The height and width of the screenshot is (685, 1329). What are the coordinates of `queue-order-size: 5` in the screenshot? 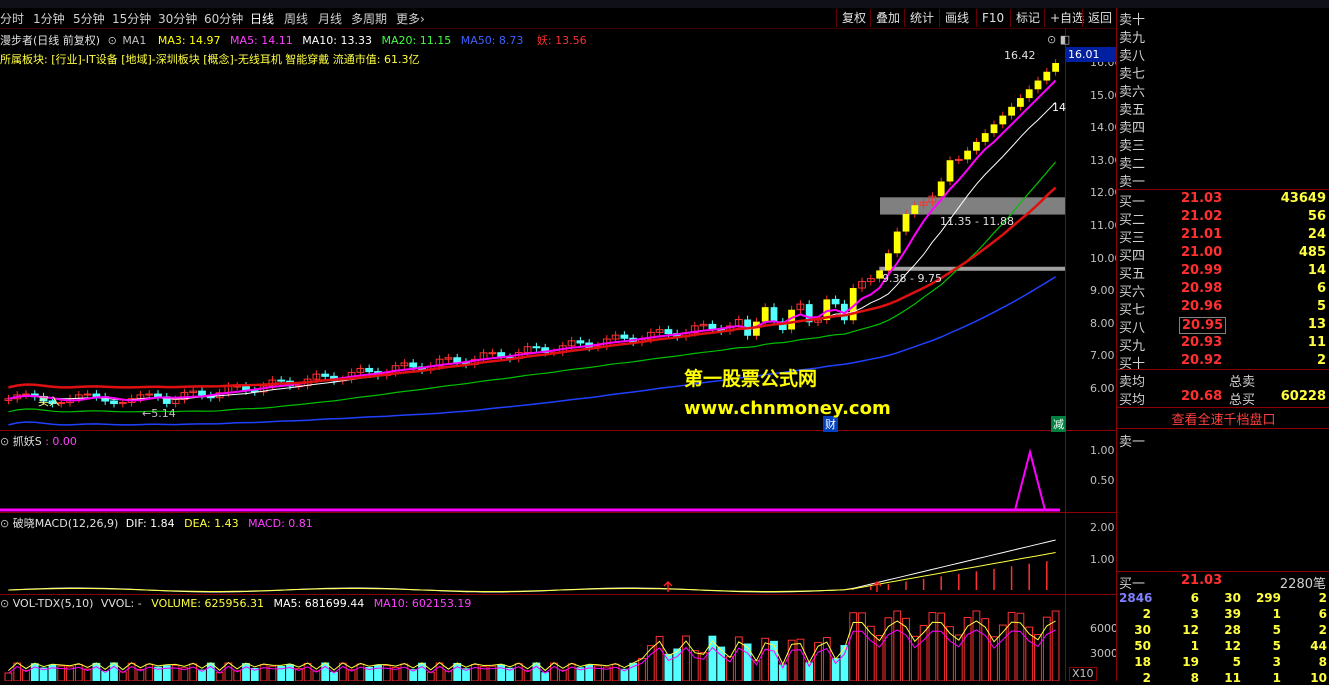 It's located at (1236, 662).